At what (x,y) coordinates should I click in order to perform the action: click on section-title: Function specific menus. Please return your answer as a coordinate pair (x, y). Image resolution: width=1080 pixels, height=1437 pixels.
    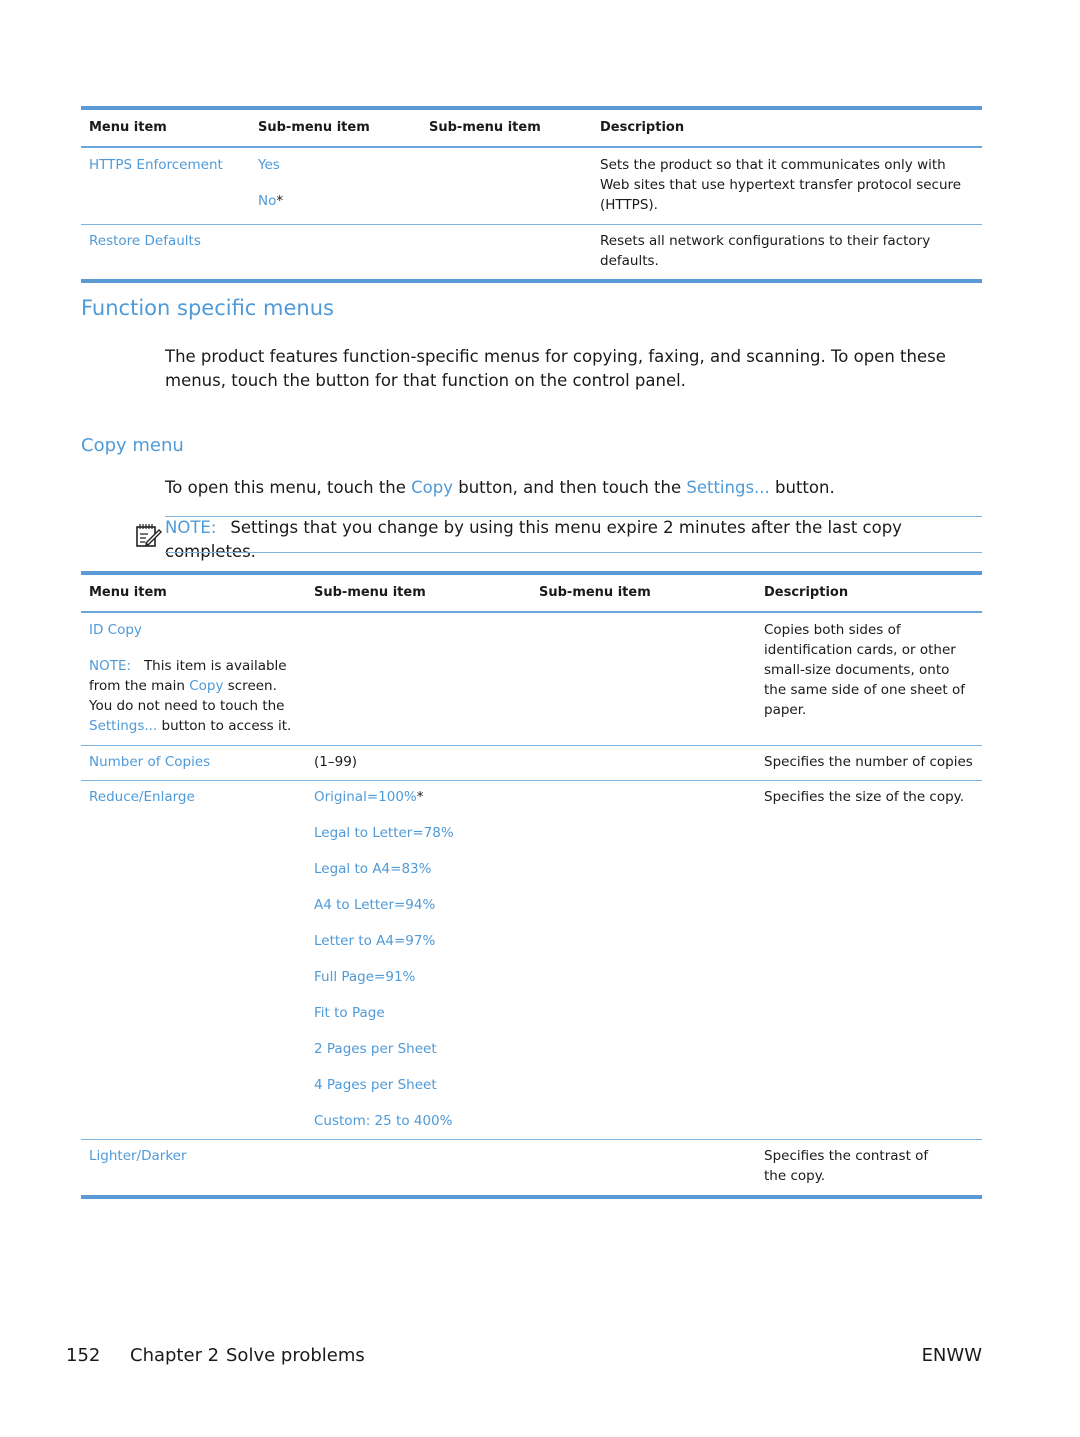
    Looking at the image, I should click on (207, 308).